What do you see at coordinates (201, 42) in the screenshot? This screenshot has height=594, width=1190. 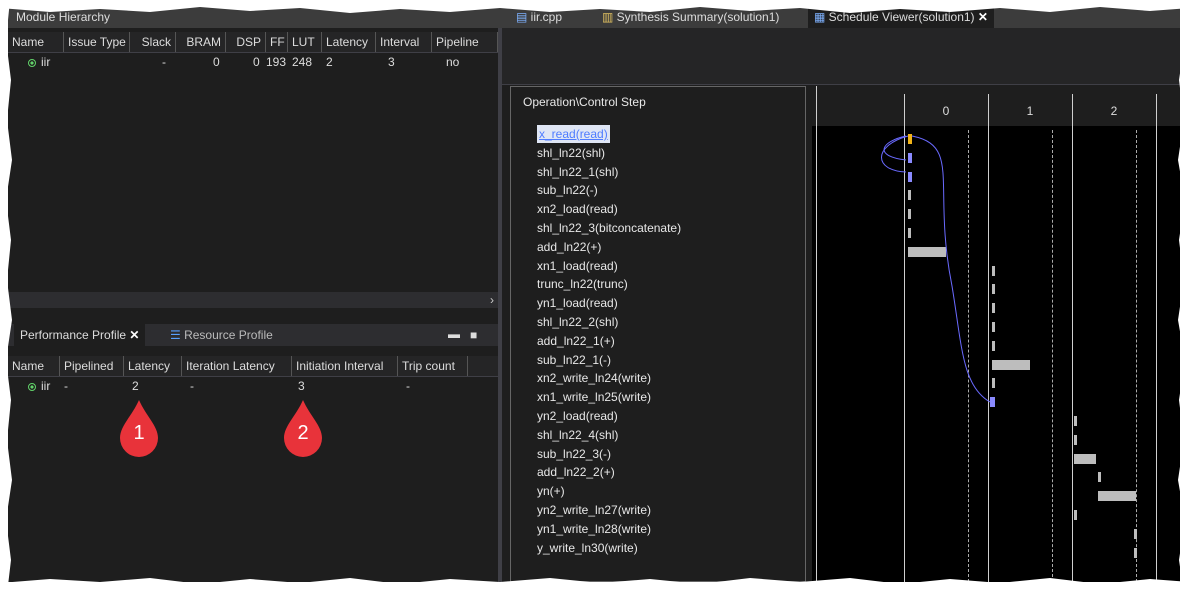 I see `col-bram: BRAM` at bounding box center [201, 42].